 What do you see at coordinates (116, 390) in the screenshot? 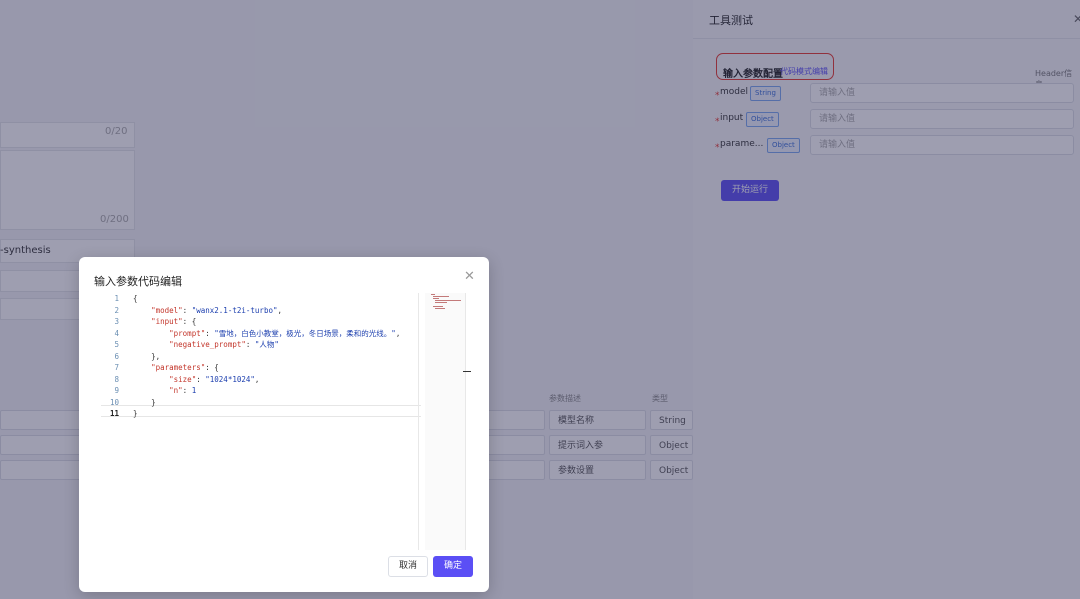
I see `line-number: 9` at bounding box center [116, 390].